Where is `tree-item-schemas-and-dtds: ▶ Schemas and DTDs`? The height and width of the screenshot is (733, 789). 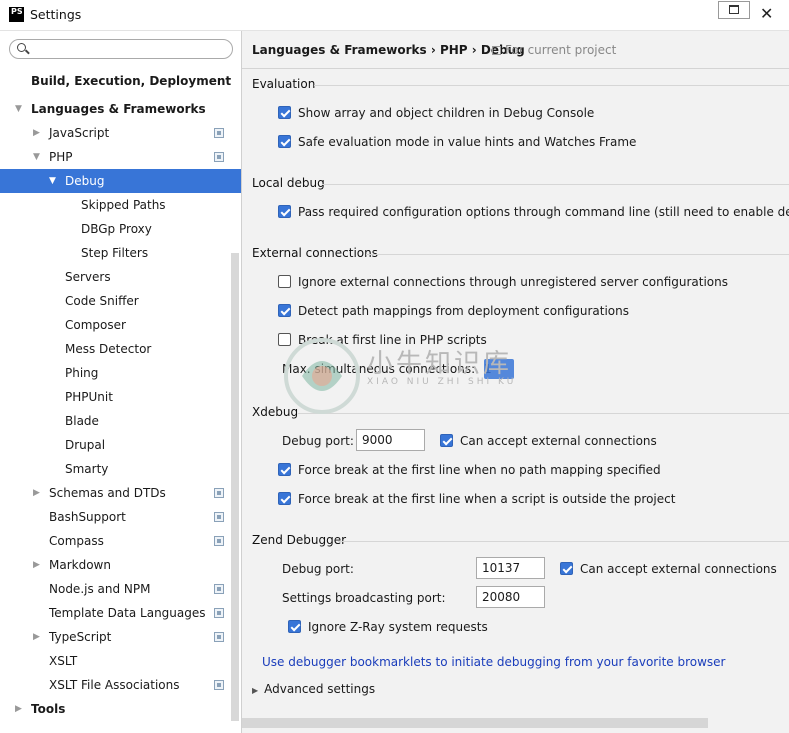 tree-item-schemas-and-dtds: ▶ Schemas and DTDs is located at coordinates (120, 493).